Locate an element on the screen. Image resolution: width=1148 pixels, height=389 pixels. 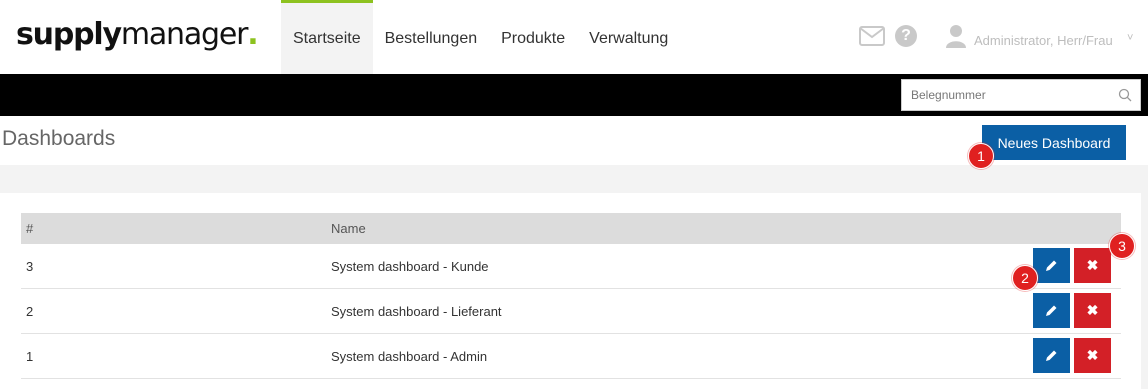
annotation-marker-1: 1 is located at coordinates (981, 156).